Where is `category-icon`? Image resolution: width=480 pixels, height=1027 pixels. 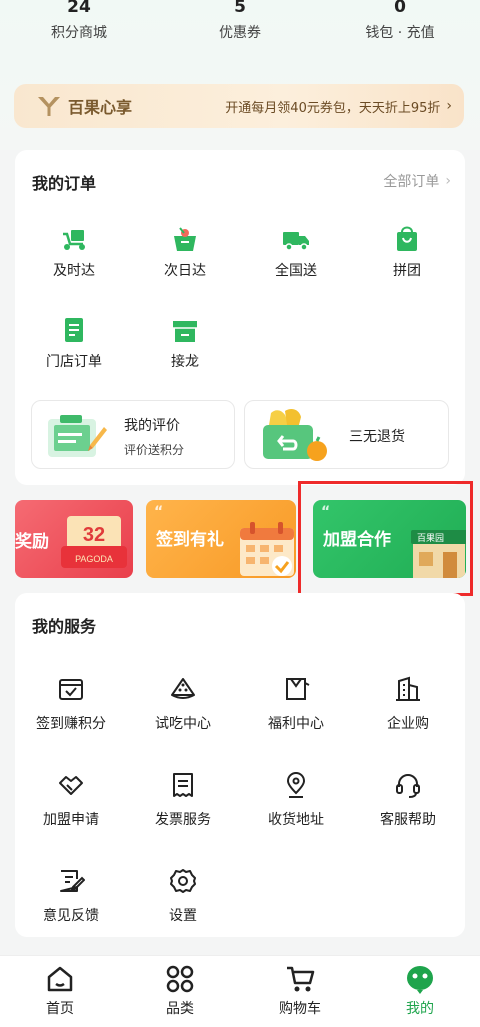 category-icon is located at coordinates (180, 979).